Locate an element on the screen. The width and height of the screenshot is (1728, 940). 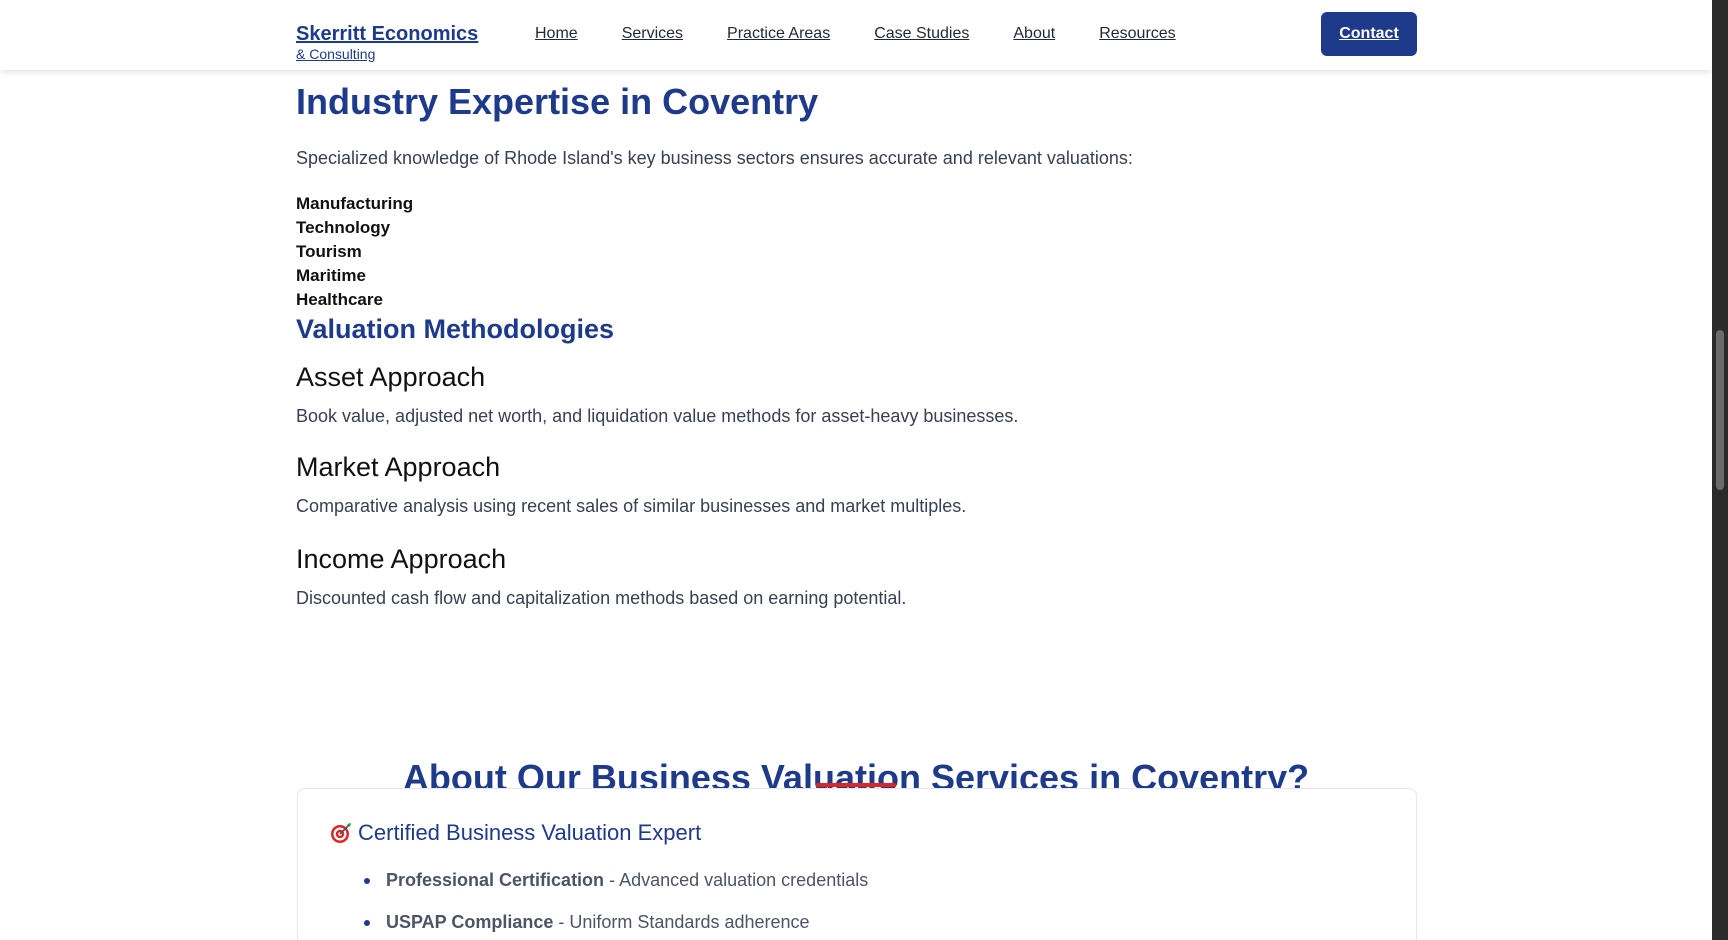
brand-logo-link: Skerritt Economics & Consulting is located at coordinates (387, 42).